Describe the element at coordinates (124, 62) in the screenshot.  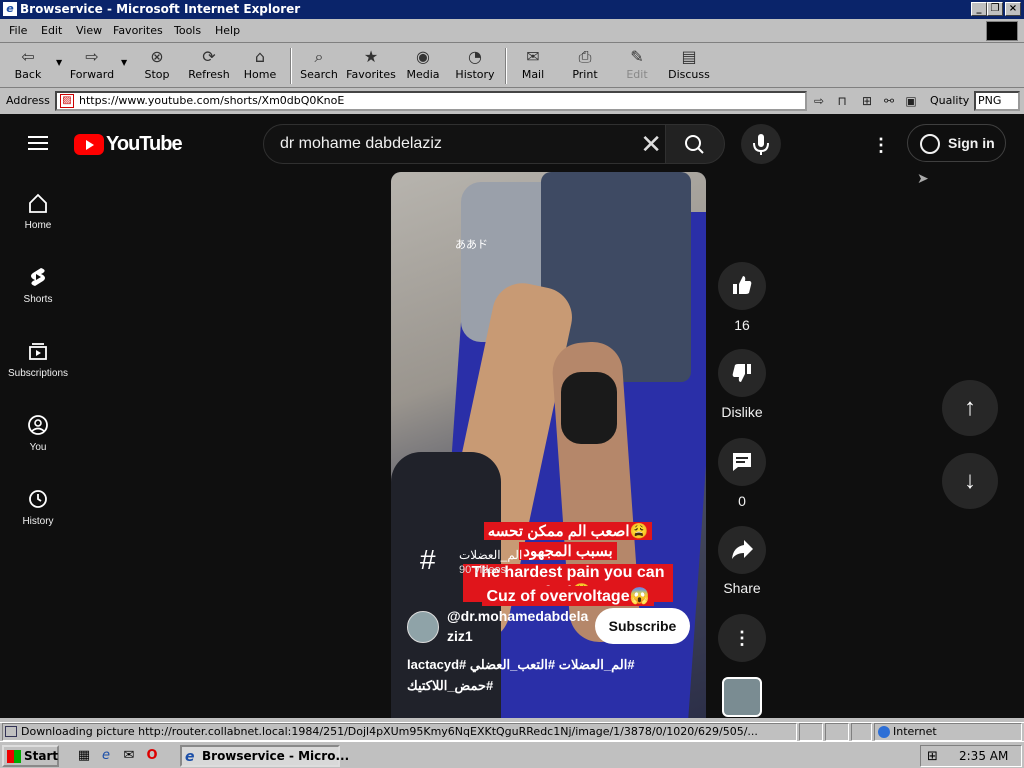
I see `forward-dropdown-icon: ▼` at that location.